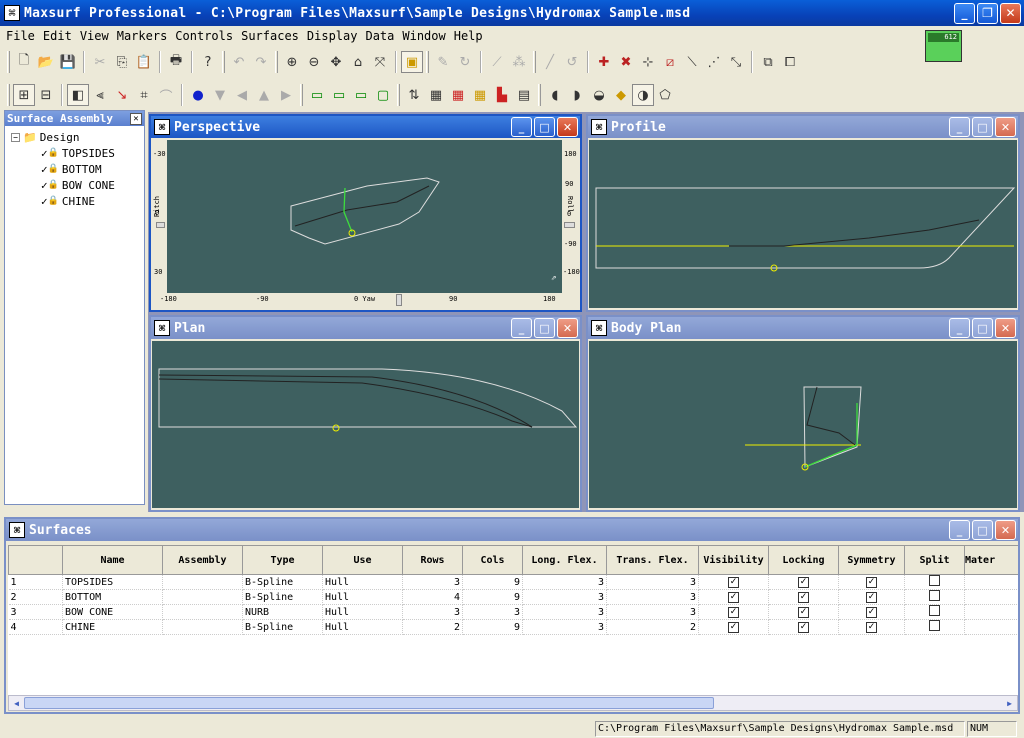  I want to click on plan-view-icon: ▭, so click(339, 95).